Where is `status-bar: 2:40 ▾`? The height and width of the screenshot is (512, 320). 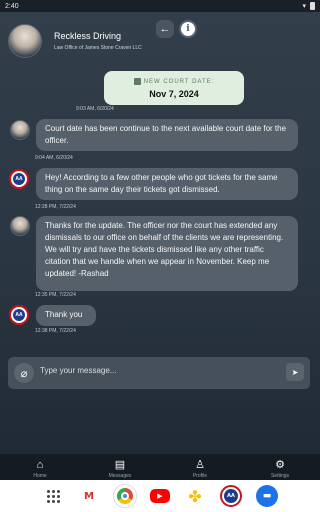
status-bar: 2:40 ▾ is located at coordinates (160, 6).